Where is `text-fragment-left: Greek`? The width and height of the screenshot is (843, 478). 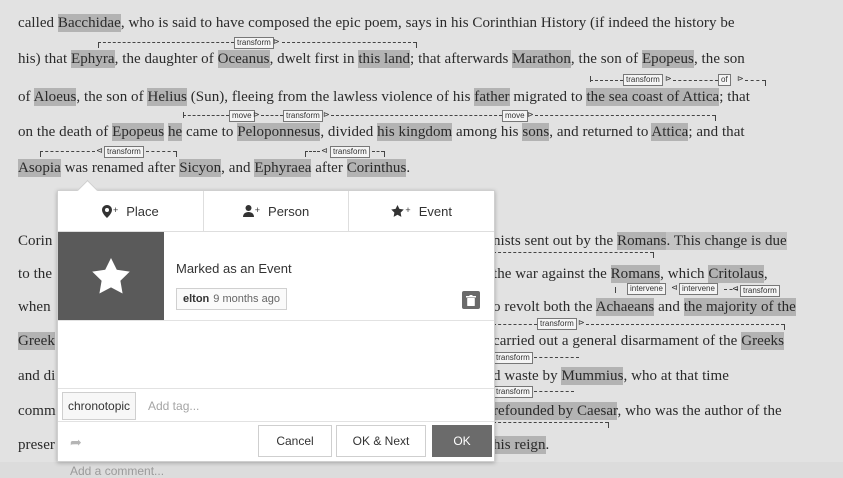
text-fragment-left: Greek is located at coordinates (36, 341).